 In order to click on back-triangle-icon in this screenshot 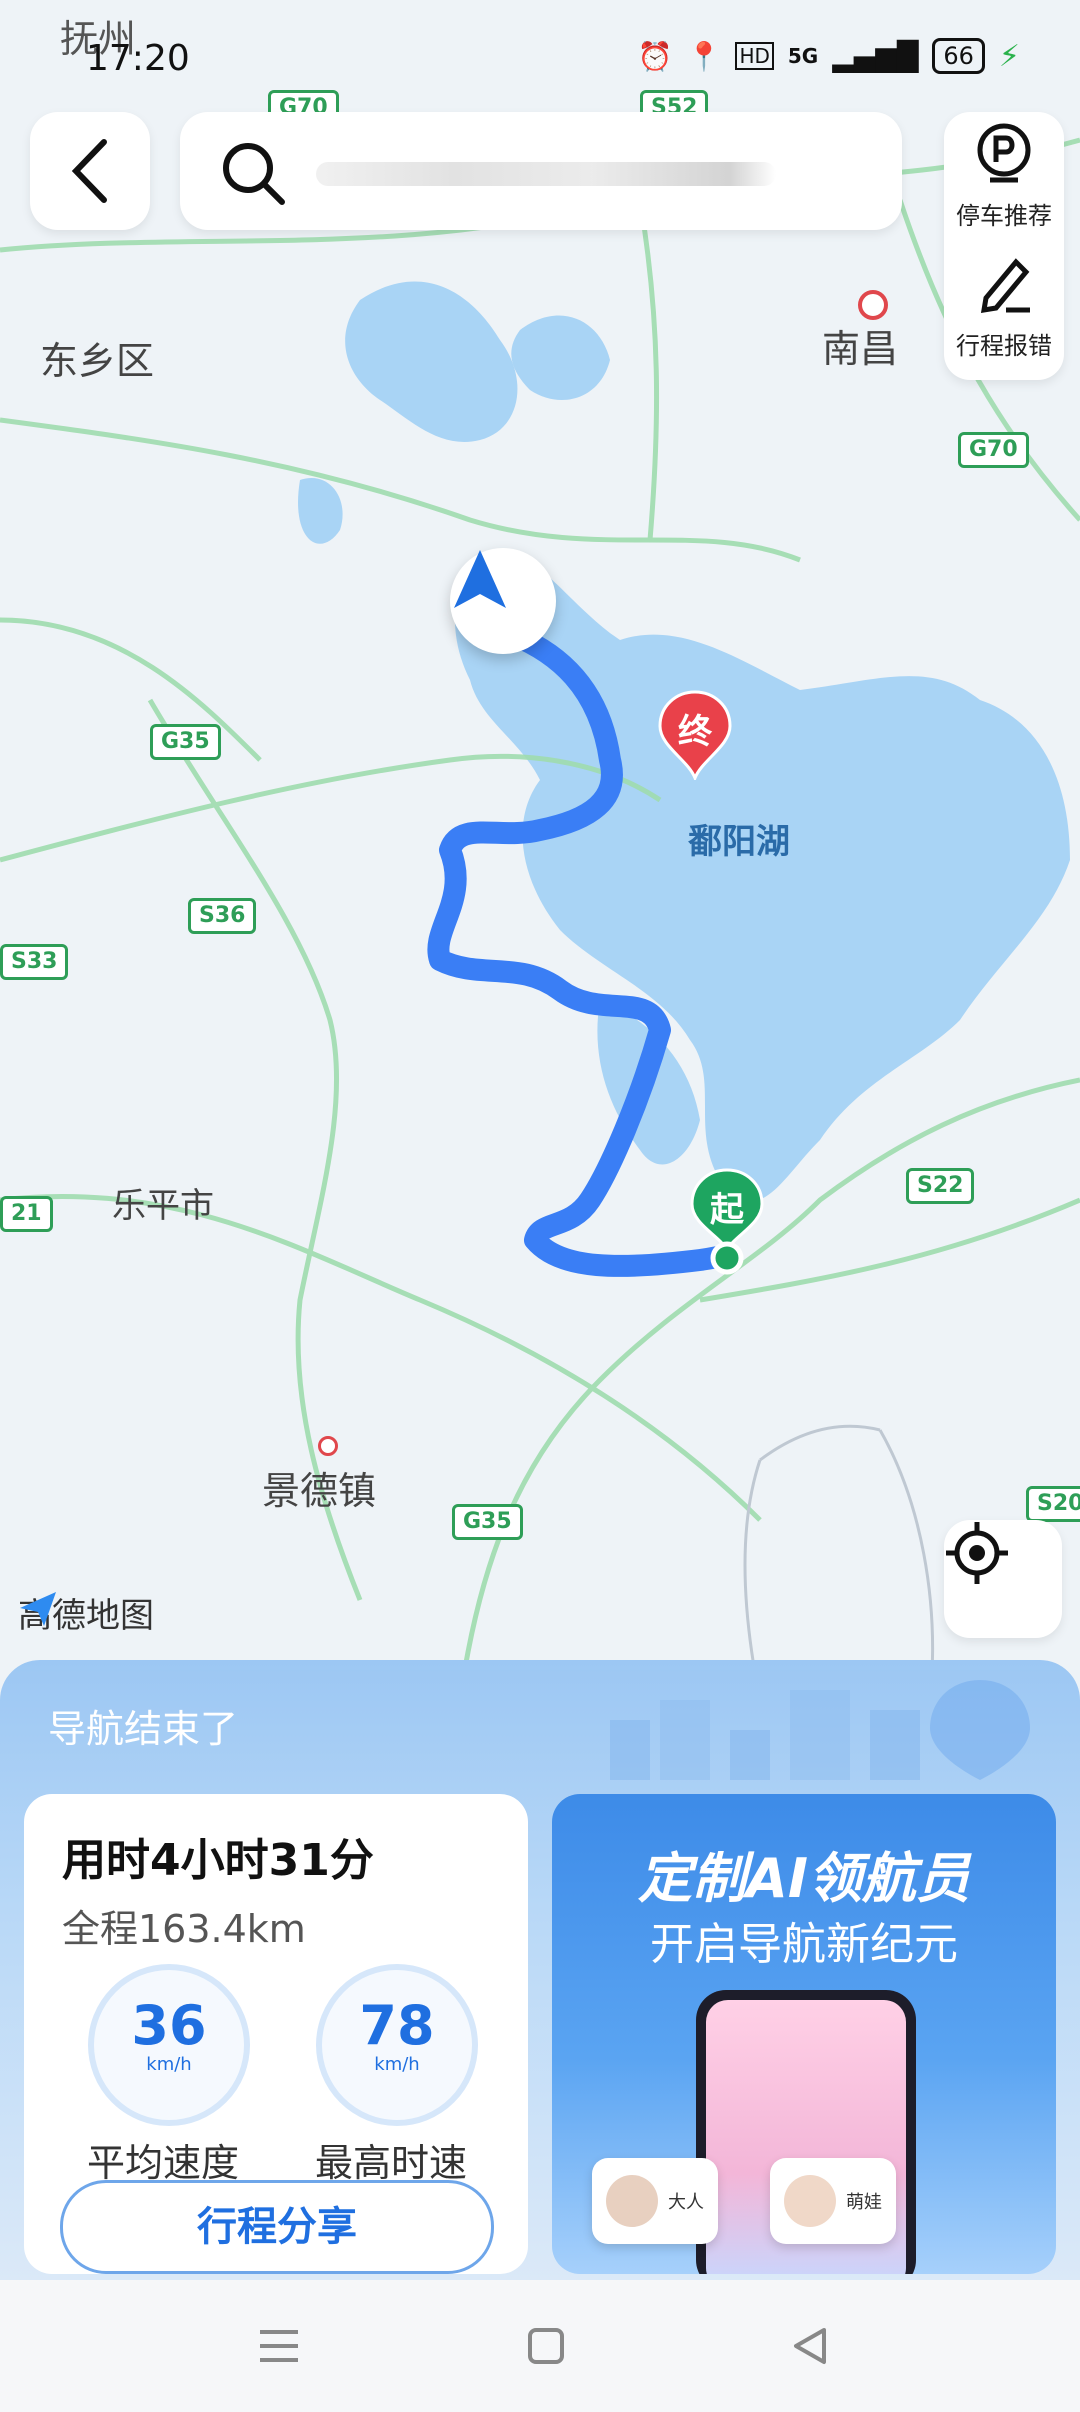, I will do `click(810, 2346)`.